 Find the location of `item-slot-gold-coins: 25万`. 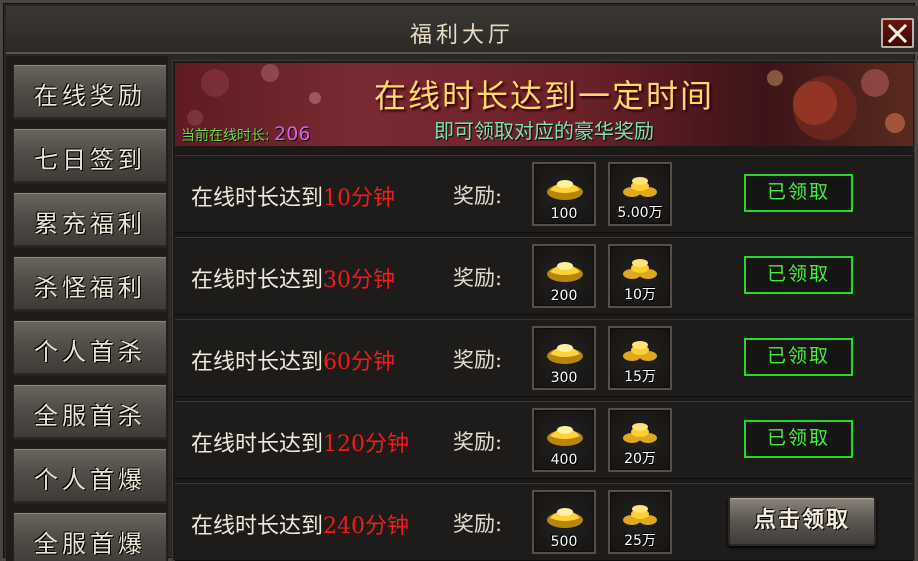

item-slot-gold-coins: 25万 is located at coordinates (640, 522).